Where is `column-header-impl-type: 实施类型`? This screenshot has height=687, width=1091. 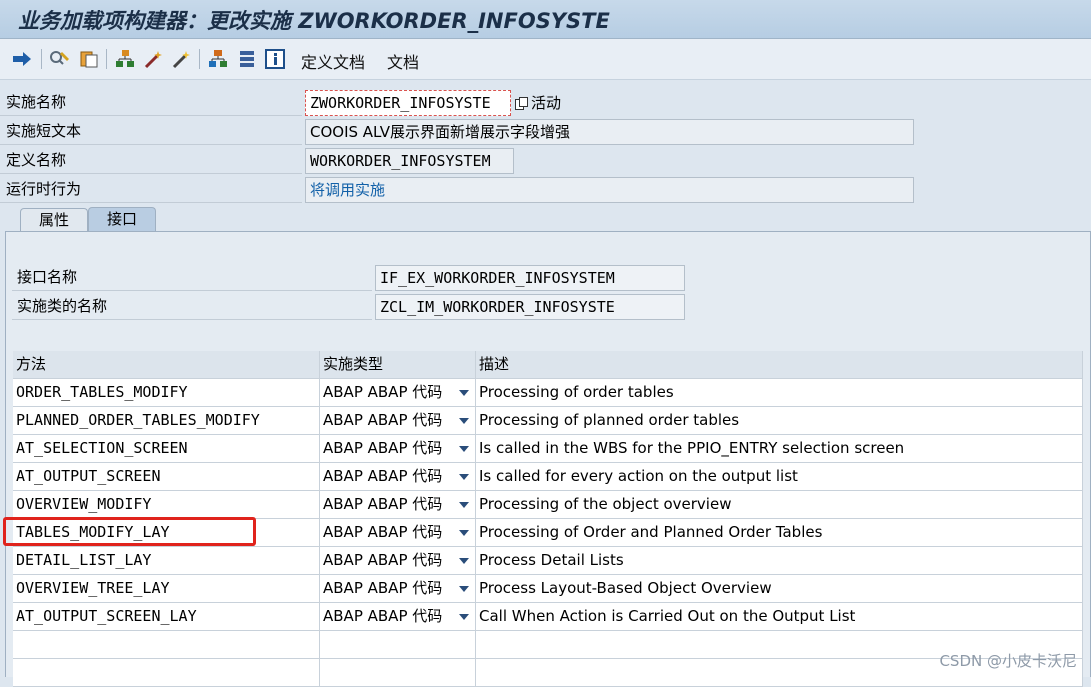
column-header-impl-type: 实施类型 is located at coordinates (398, 365).